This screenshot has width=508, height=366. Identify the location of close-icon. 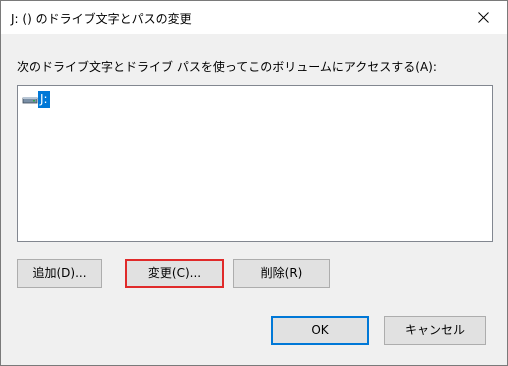
(483, 17).